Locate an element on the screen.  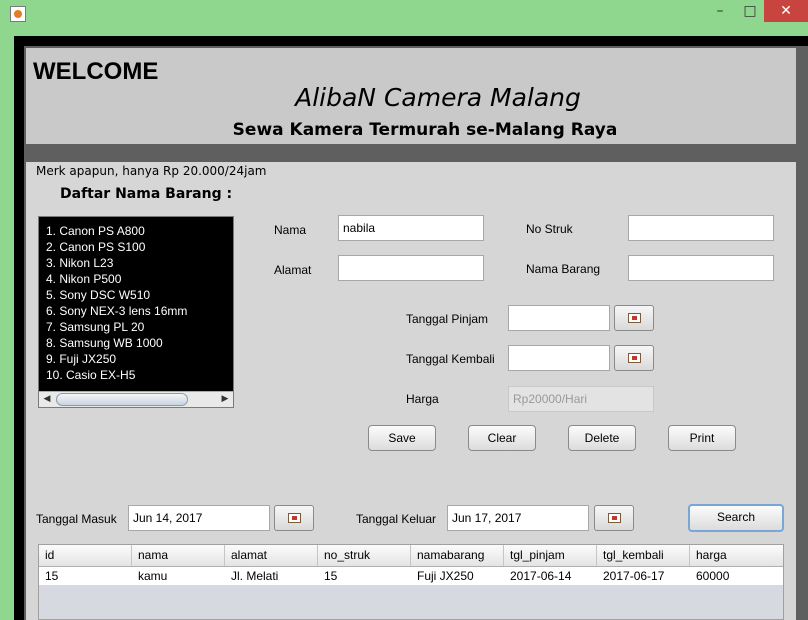
list-item: 8. Samsung WB 1000 is located at coordinates (116, 343).